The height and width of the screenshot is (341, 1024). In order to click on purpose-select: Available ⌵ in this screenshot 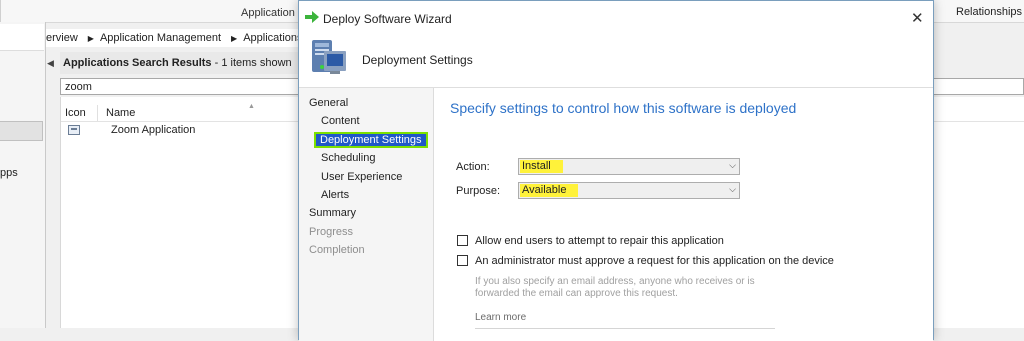, I will do `click(629, 190)`.